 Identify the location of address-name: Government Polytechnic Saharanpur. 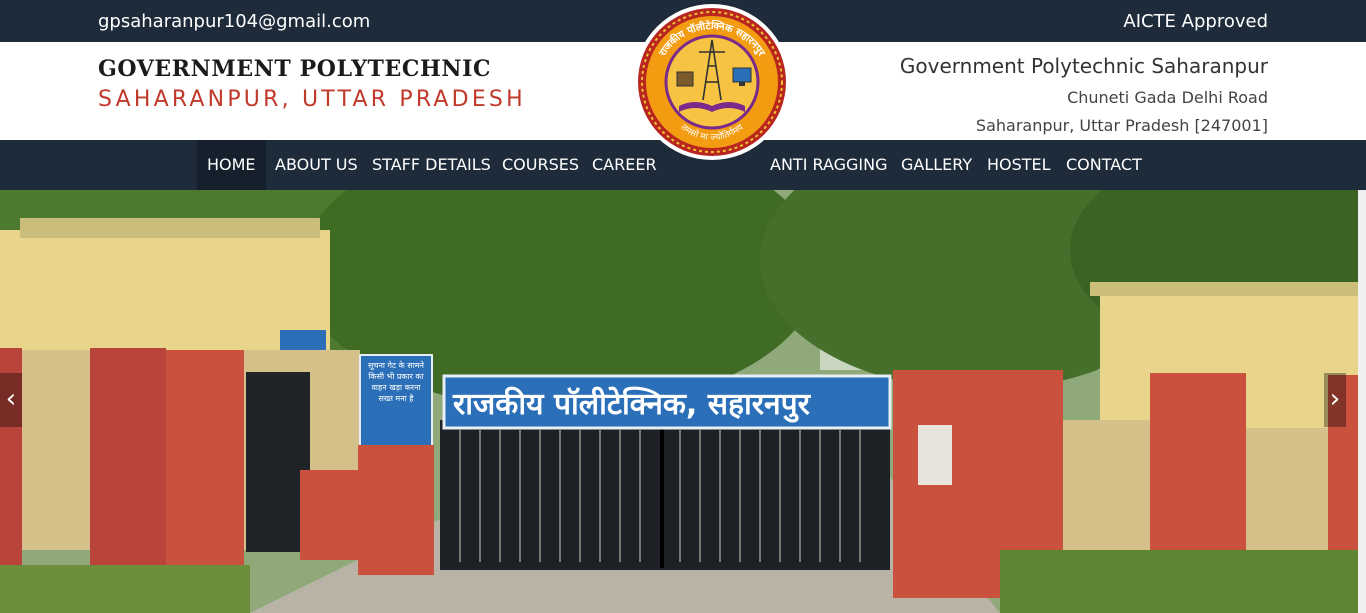
(1083, 66).